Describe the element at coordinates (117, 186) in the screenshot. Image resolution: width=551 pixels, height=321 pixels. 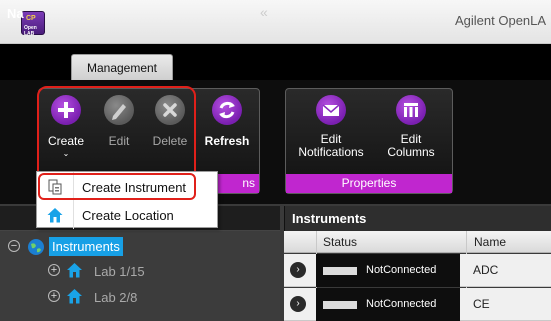
I see `highlight-outline-menu-item` at that location.